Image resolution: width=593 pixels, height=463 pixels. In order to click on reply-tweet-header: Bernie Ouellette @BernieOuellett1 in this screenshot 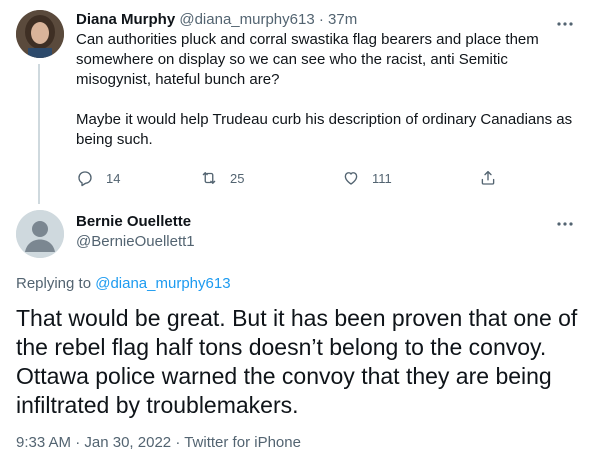, I will do `click(135, 232)`.